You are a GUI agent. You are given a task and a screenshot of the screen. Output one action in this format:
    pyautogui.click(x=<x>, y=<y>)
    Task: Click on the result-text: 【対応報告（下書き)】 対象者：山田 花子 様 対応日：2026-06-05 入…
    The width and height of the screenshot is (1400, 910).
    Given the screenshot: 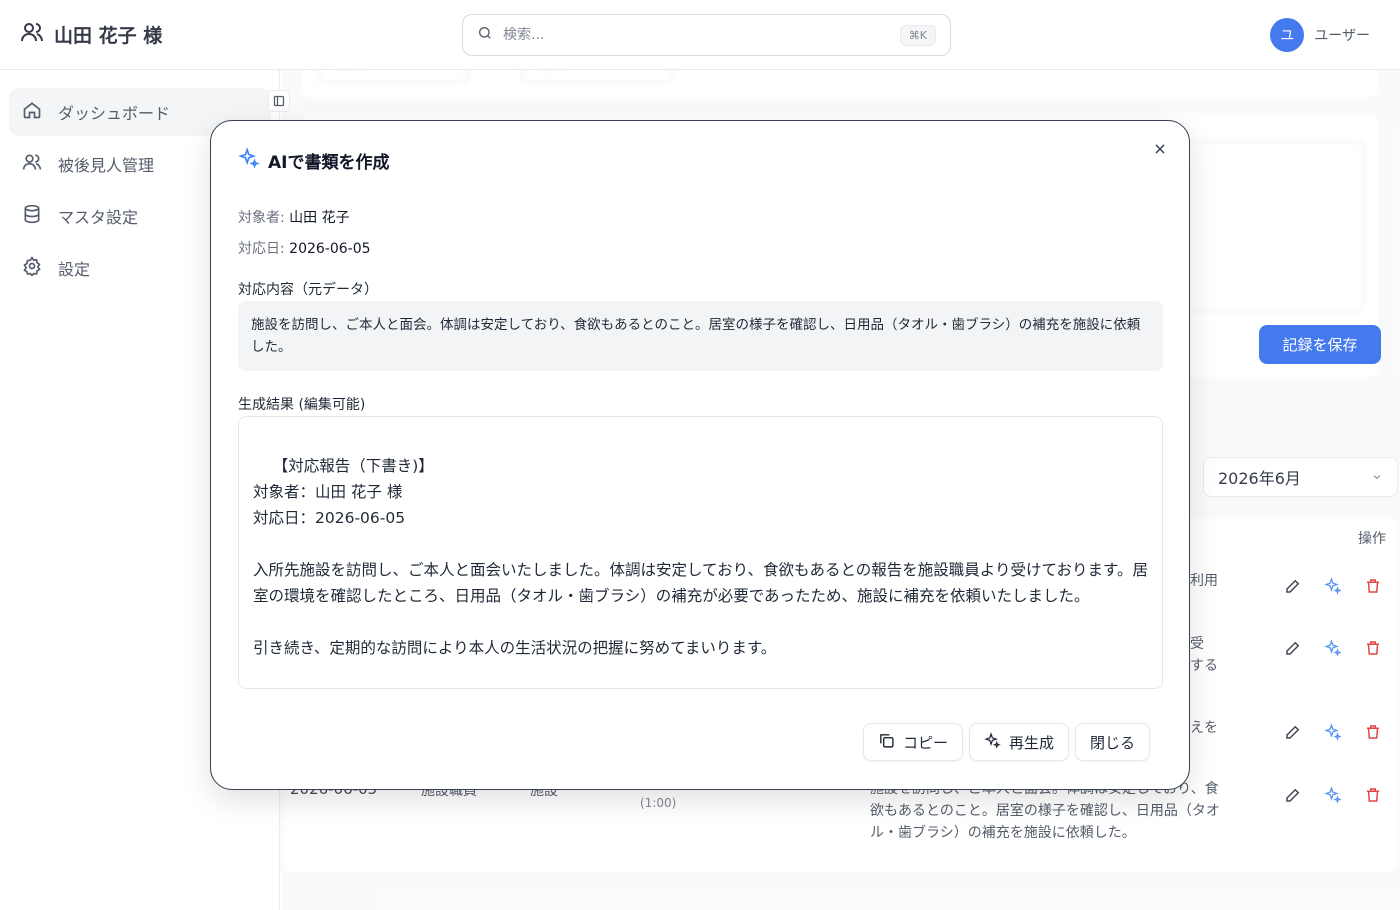 What is the action you would take?
    pyautogui.click(x=700, y=557)
    